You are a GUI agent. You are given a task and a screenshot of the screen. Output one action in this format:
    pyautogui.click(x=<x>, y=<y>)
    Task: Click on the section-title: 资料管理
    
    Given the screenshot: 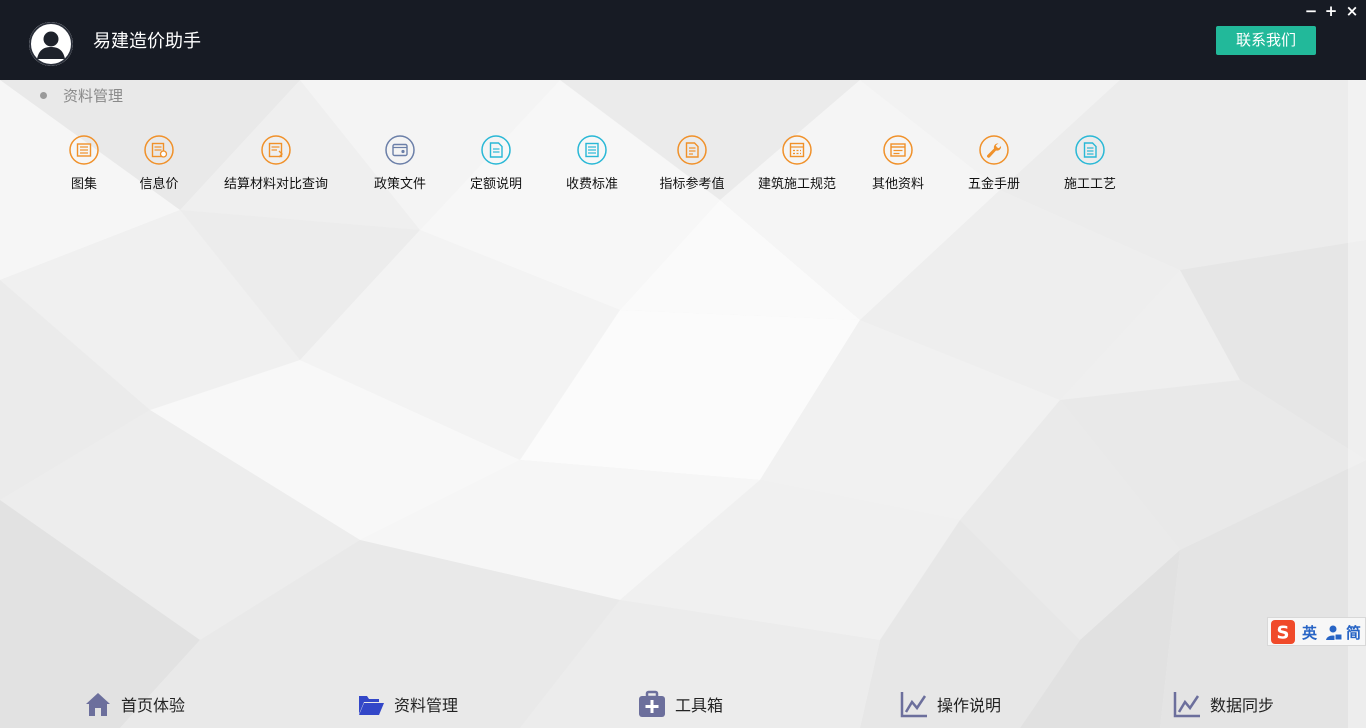 What is the action you would take?
    pyautogui.click(x=93, y=96)
    